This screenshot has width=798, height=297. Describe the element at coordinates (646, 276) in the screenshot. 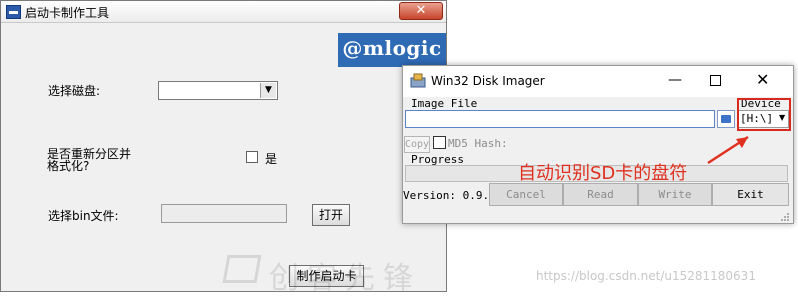

I see `blog-url-watermark: https://blog.csdn.net/u15281180631` at that location.